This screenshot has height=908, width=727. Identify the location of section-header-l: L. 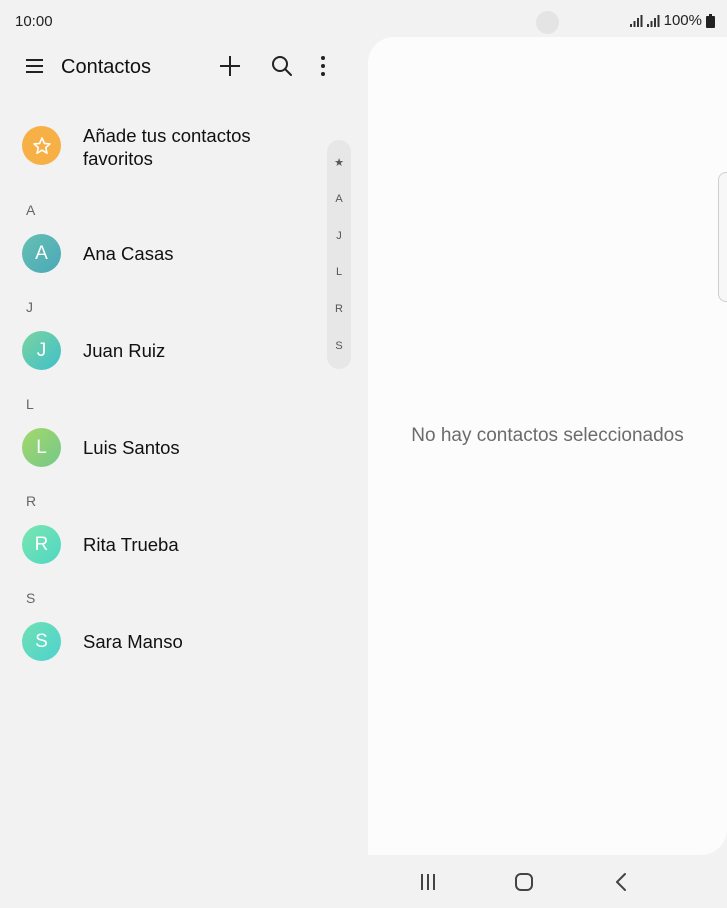
(30, 404).